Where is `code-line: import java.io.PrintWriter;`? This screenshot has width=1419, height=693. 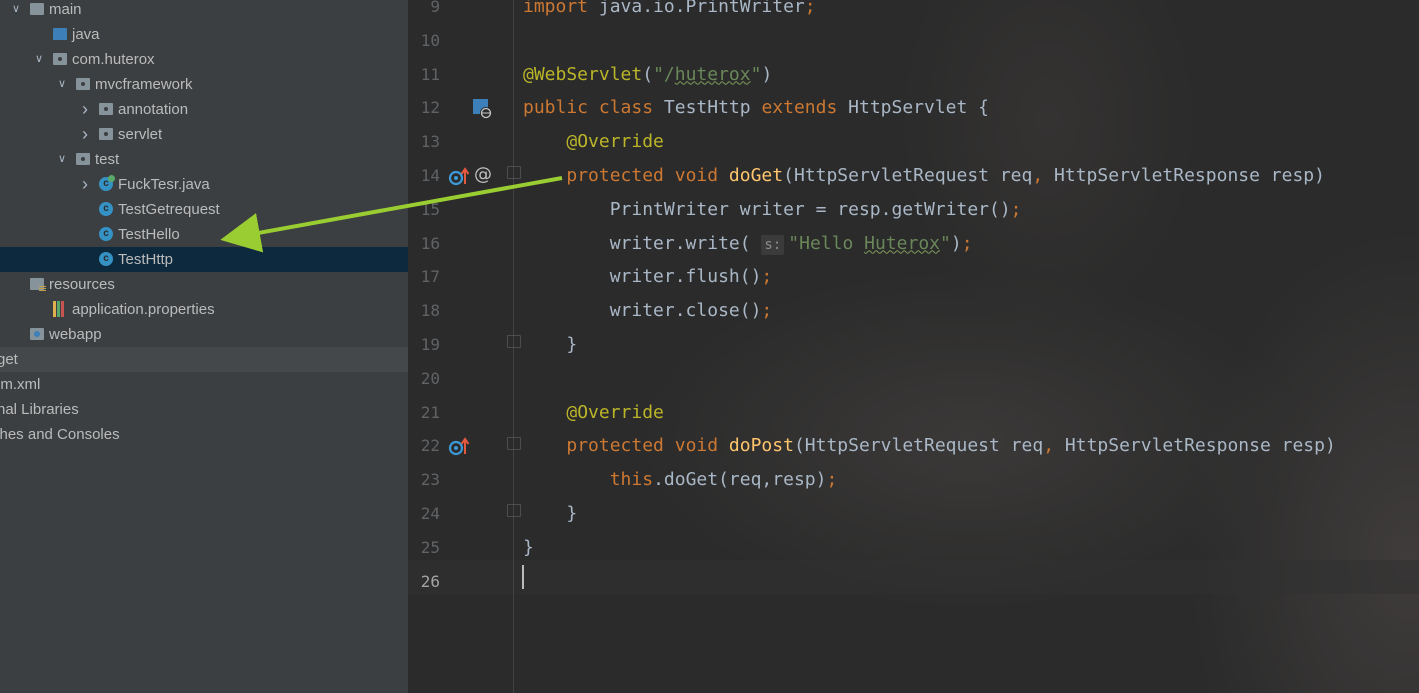 code-line: import java.io.PrintWriter; is located at coordinates (669, 12).